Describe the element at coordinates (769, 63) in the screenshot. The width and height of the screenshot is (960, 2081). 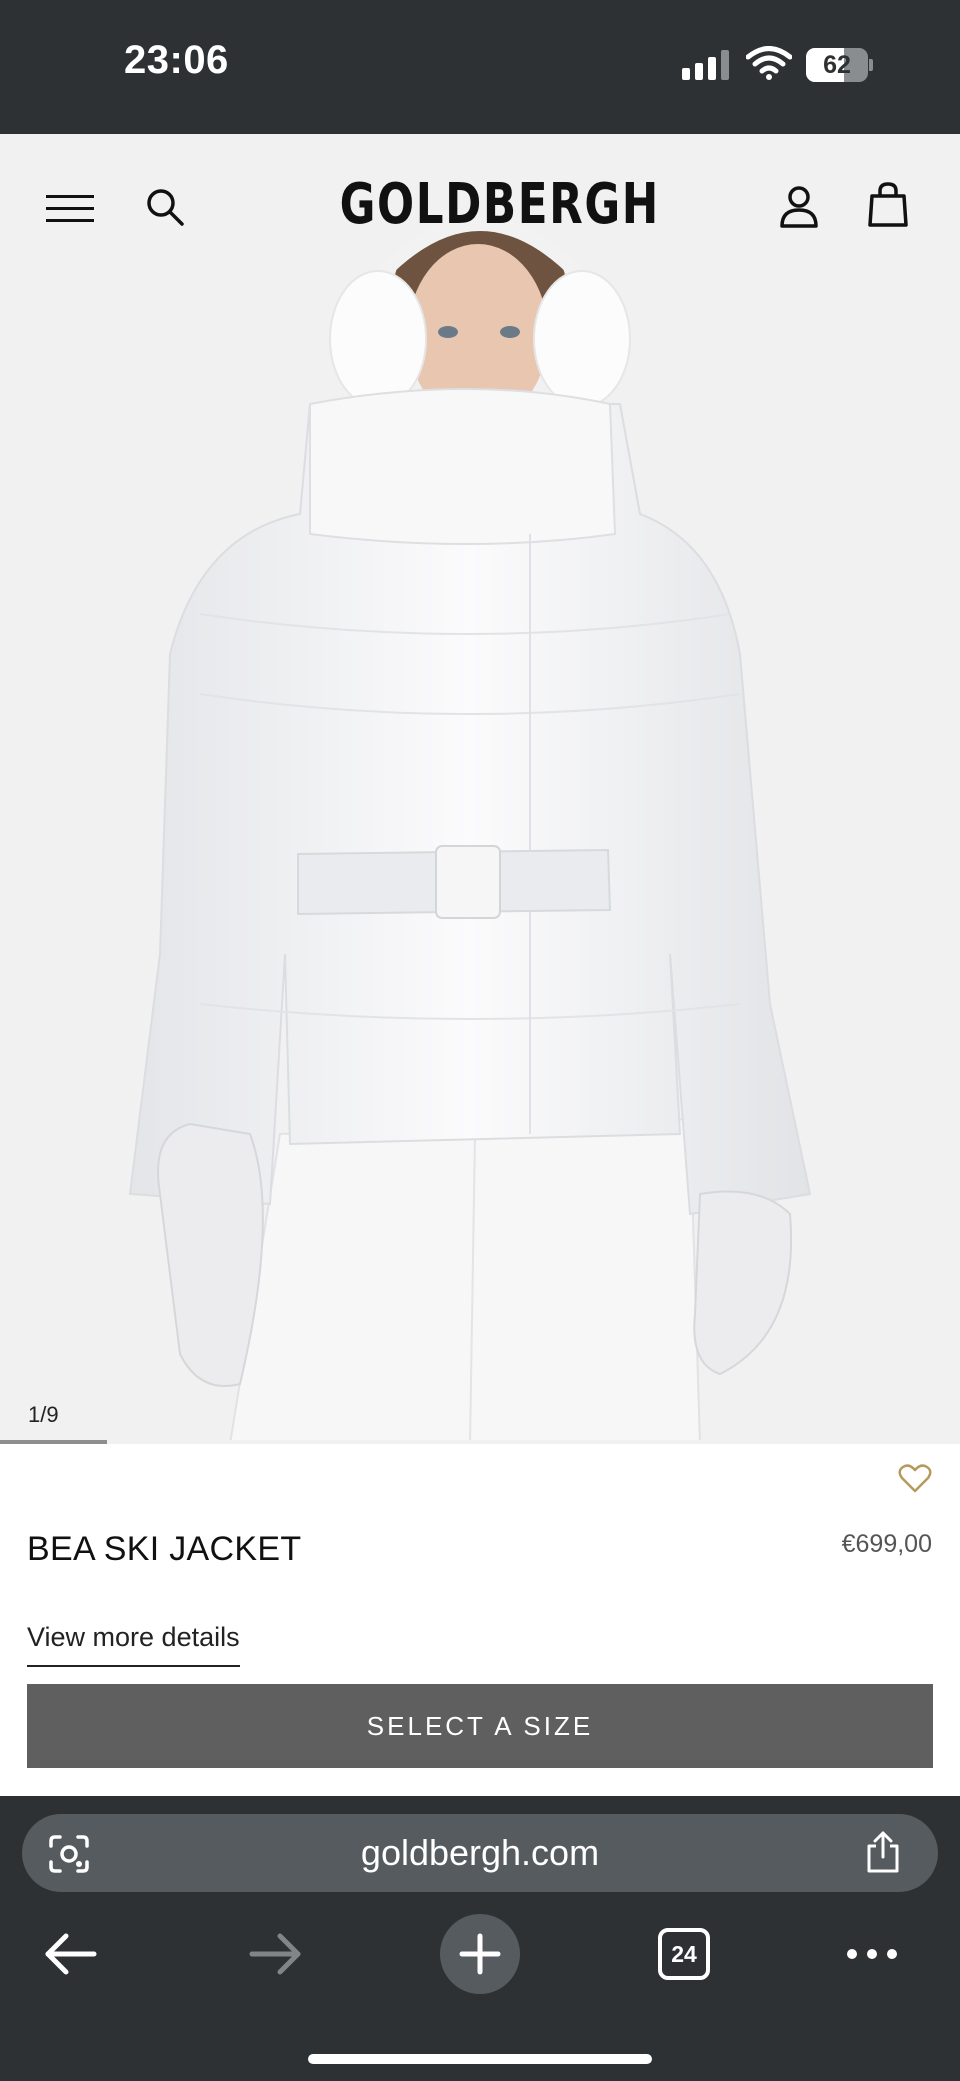
I see `wifi-icon` at that location.